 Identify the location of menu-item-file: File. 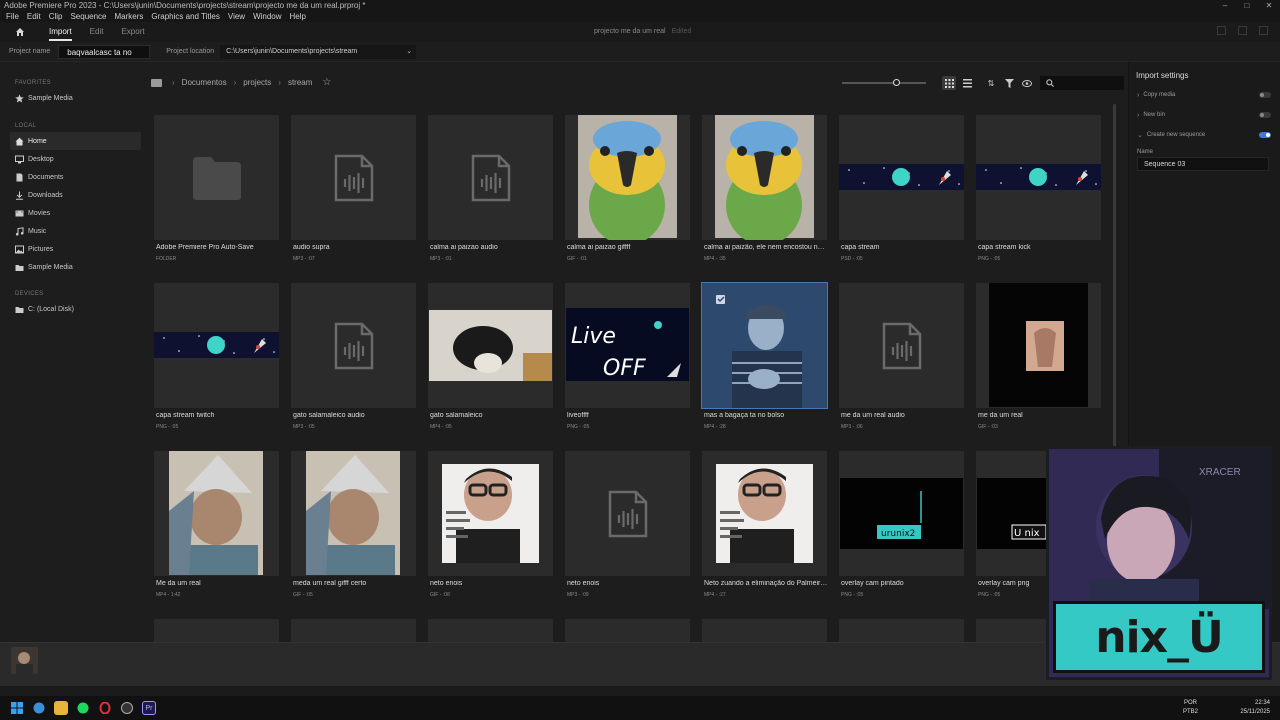
(12, 16).